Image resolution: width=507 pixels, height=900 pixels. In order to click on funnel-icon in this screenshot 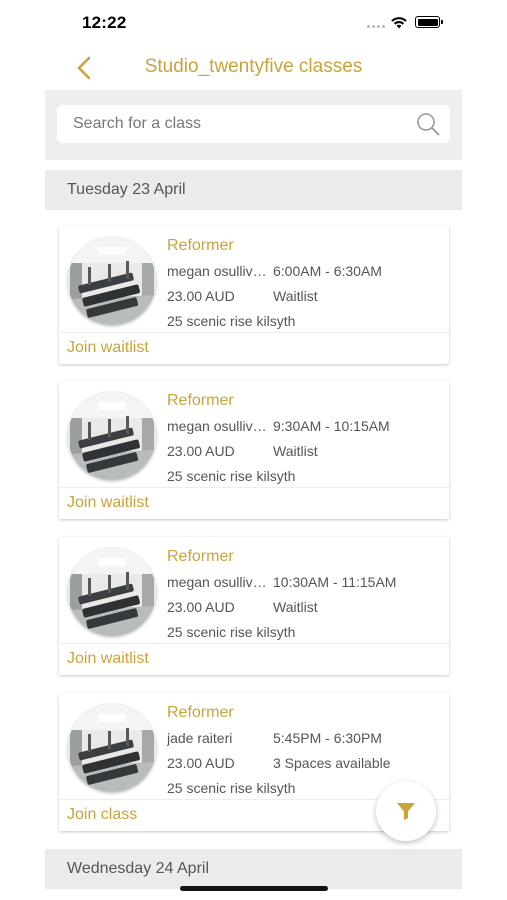, I will do `click(406, 811)`.